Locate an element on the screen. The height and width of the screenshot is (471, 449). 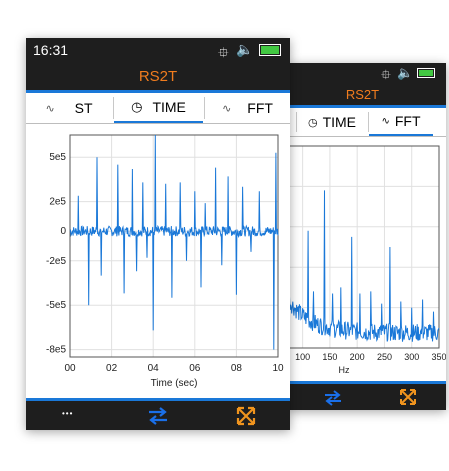
front-tab-time: ◷ TIME is located at coordinates (158, 108).